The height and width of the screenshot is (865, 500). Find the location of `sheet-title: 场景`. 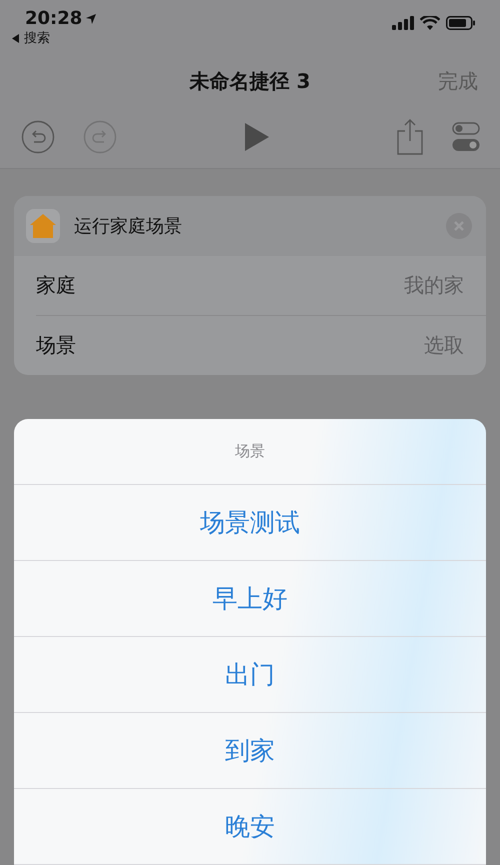

sheet-title: 场景 is located at coordinates (250, 452).